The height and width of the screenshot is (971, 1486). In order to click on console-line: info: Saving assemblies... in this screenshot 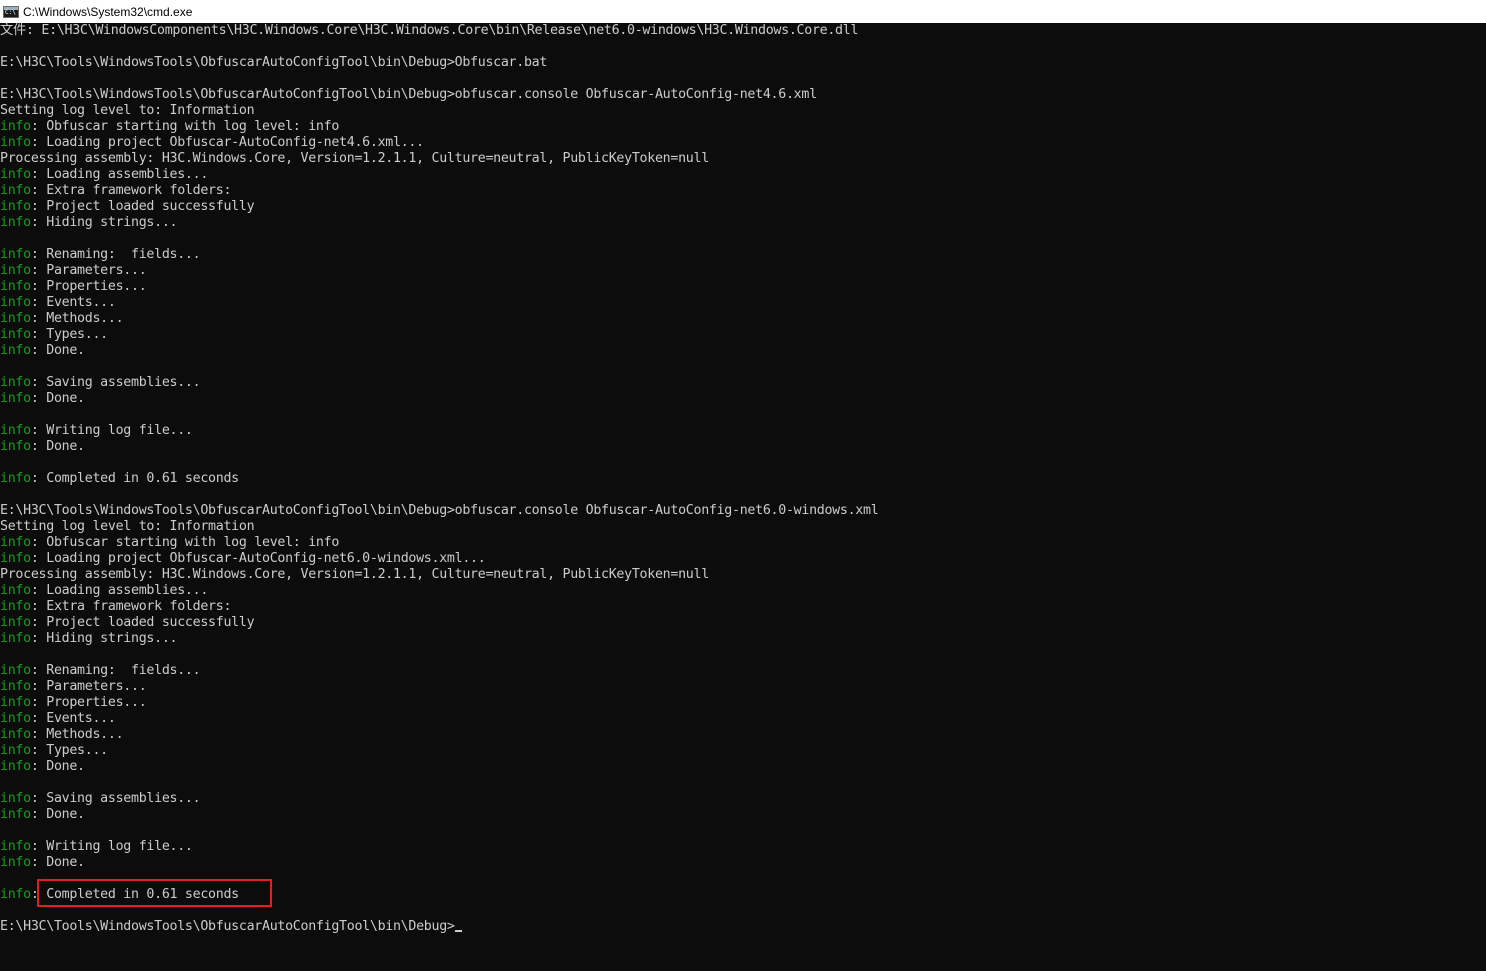, I will do `click(743, 383)`.